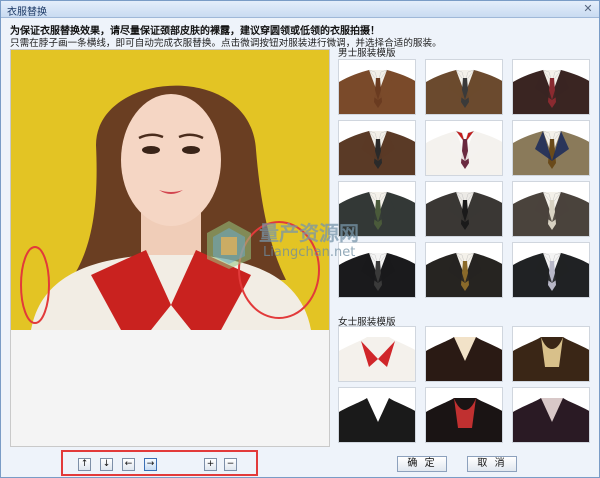  What do you see at coordinates (588, 9) in the screenshot?
I see `close-icon: ✕` at bounding box center [588, 9].